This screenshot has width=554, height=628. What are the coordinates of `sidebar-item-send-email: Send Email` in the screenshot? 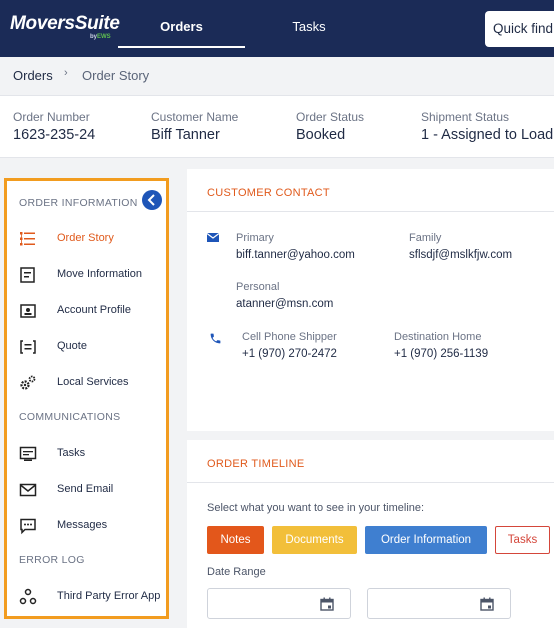 It's located at (92, 490).